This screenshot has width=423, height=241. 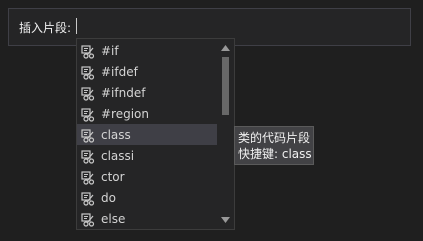 I want to click on snippet-item-label: else, so click(x=113, y=218).